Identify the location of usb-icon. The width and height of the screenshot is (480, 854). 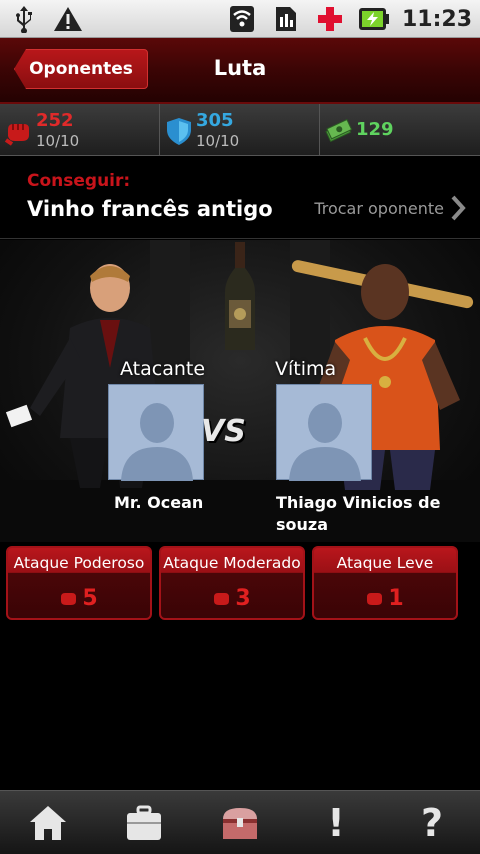
(24, 19).